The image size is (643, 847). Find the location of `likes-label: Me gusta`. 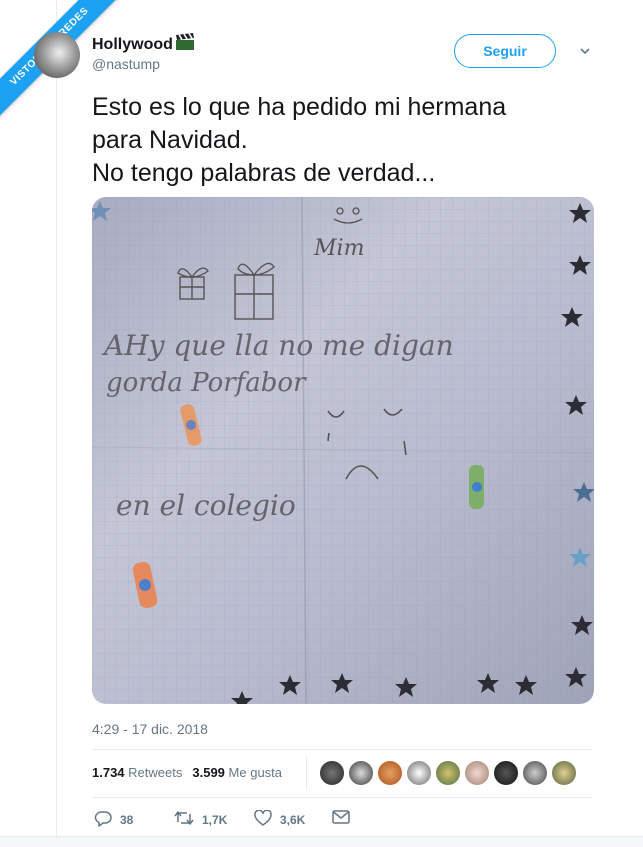

likes-label: Me gusta is located at coordinates (255, 772).